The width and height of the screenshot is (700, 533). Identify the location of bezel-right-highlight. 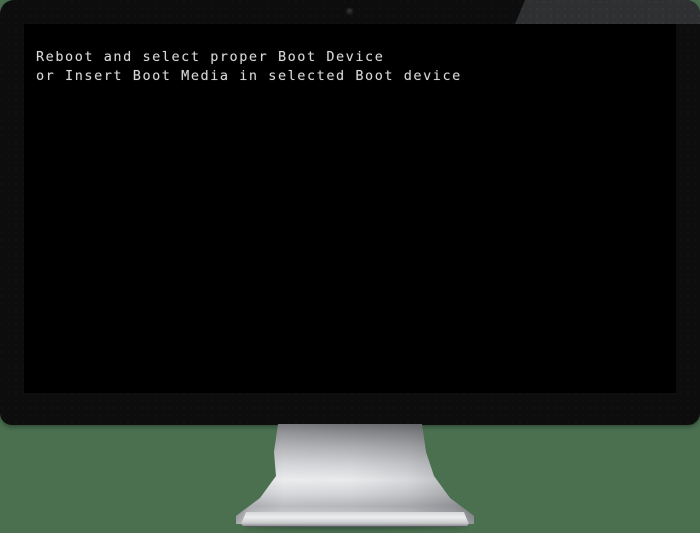
(688, 12).